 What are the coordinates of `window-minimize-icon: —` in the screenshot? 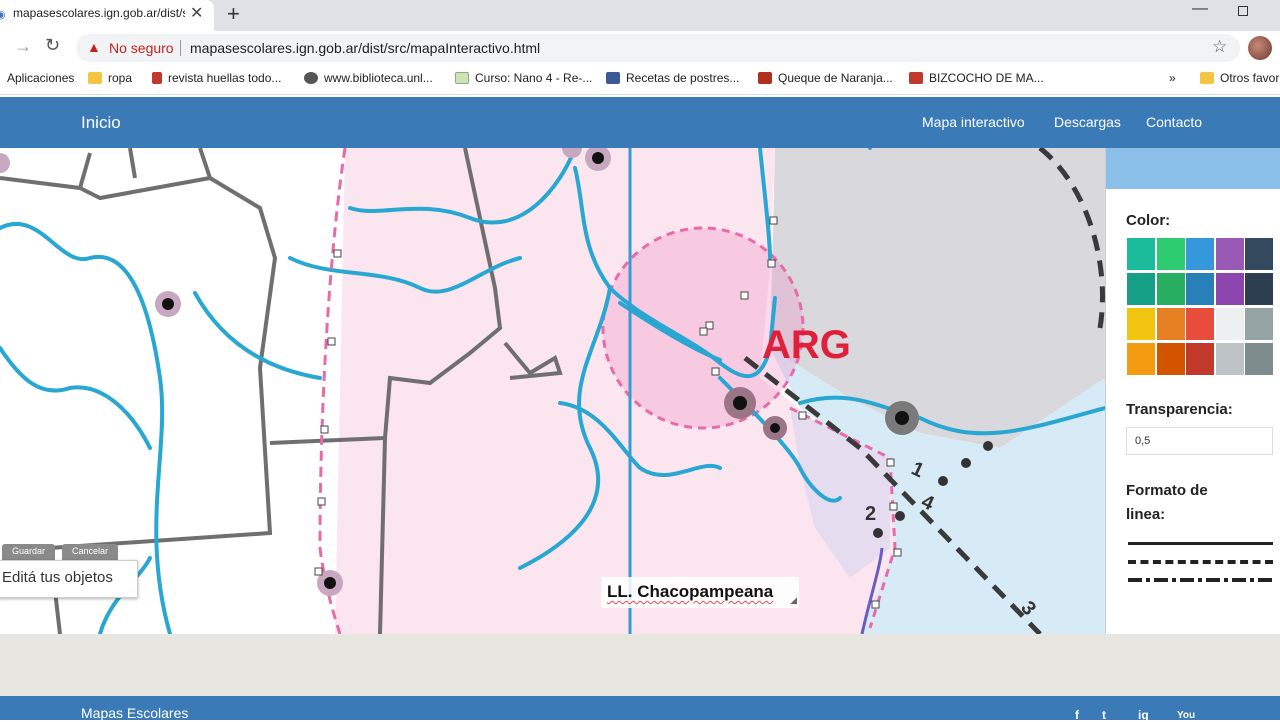 It's located at (1200, 9).